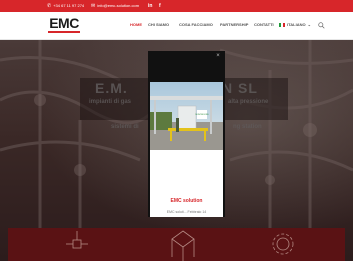 Image resolution: width=353 pixels, height=261 pixels. Describe the element at coordinates (186, 201) in the screenshot. I see `caption-title: EMC solution` at that location.